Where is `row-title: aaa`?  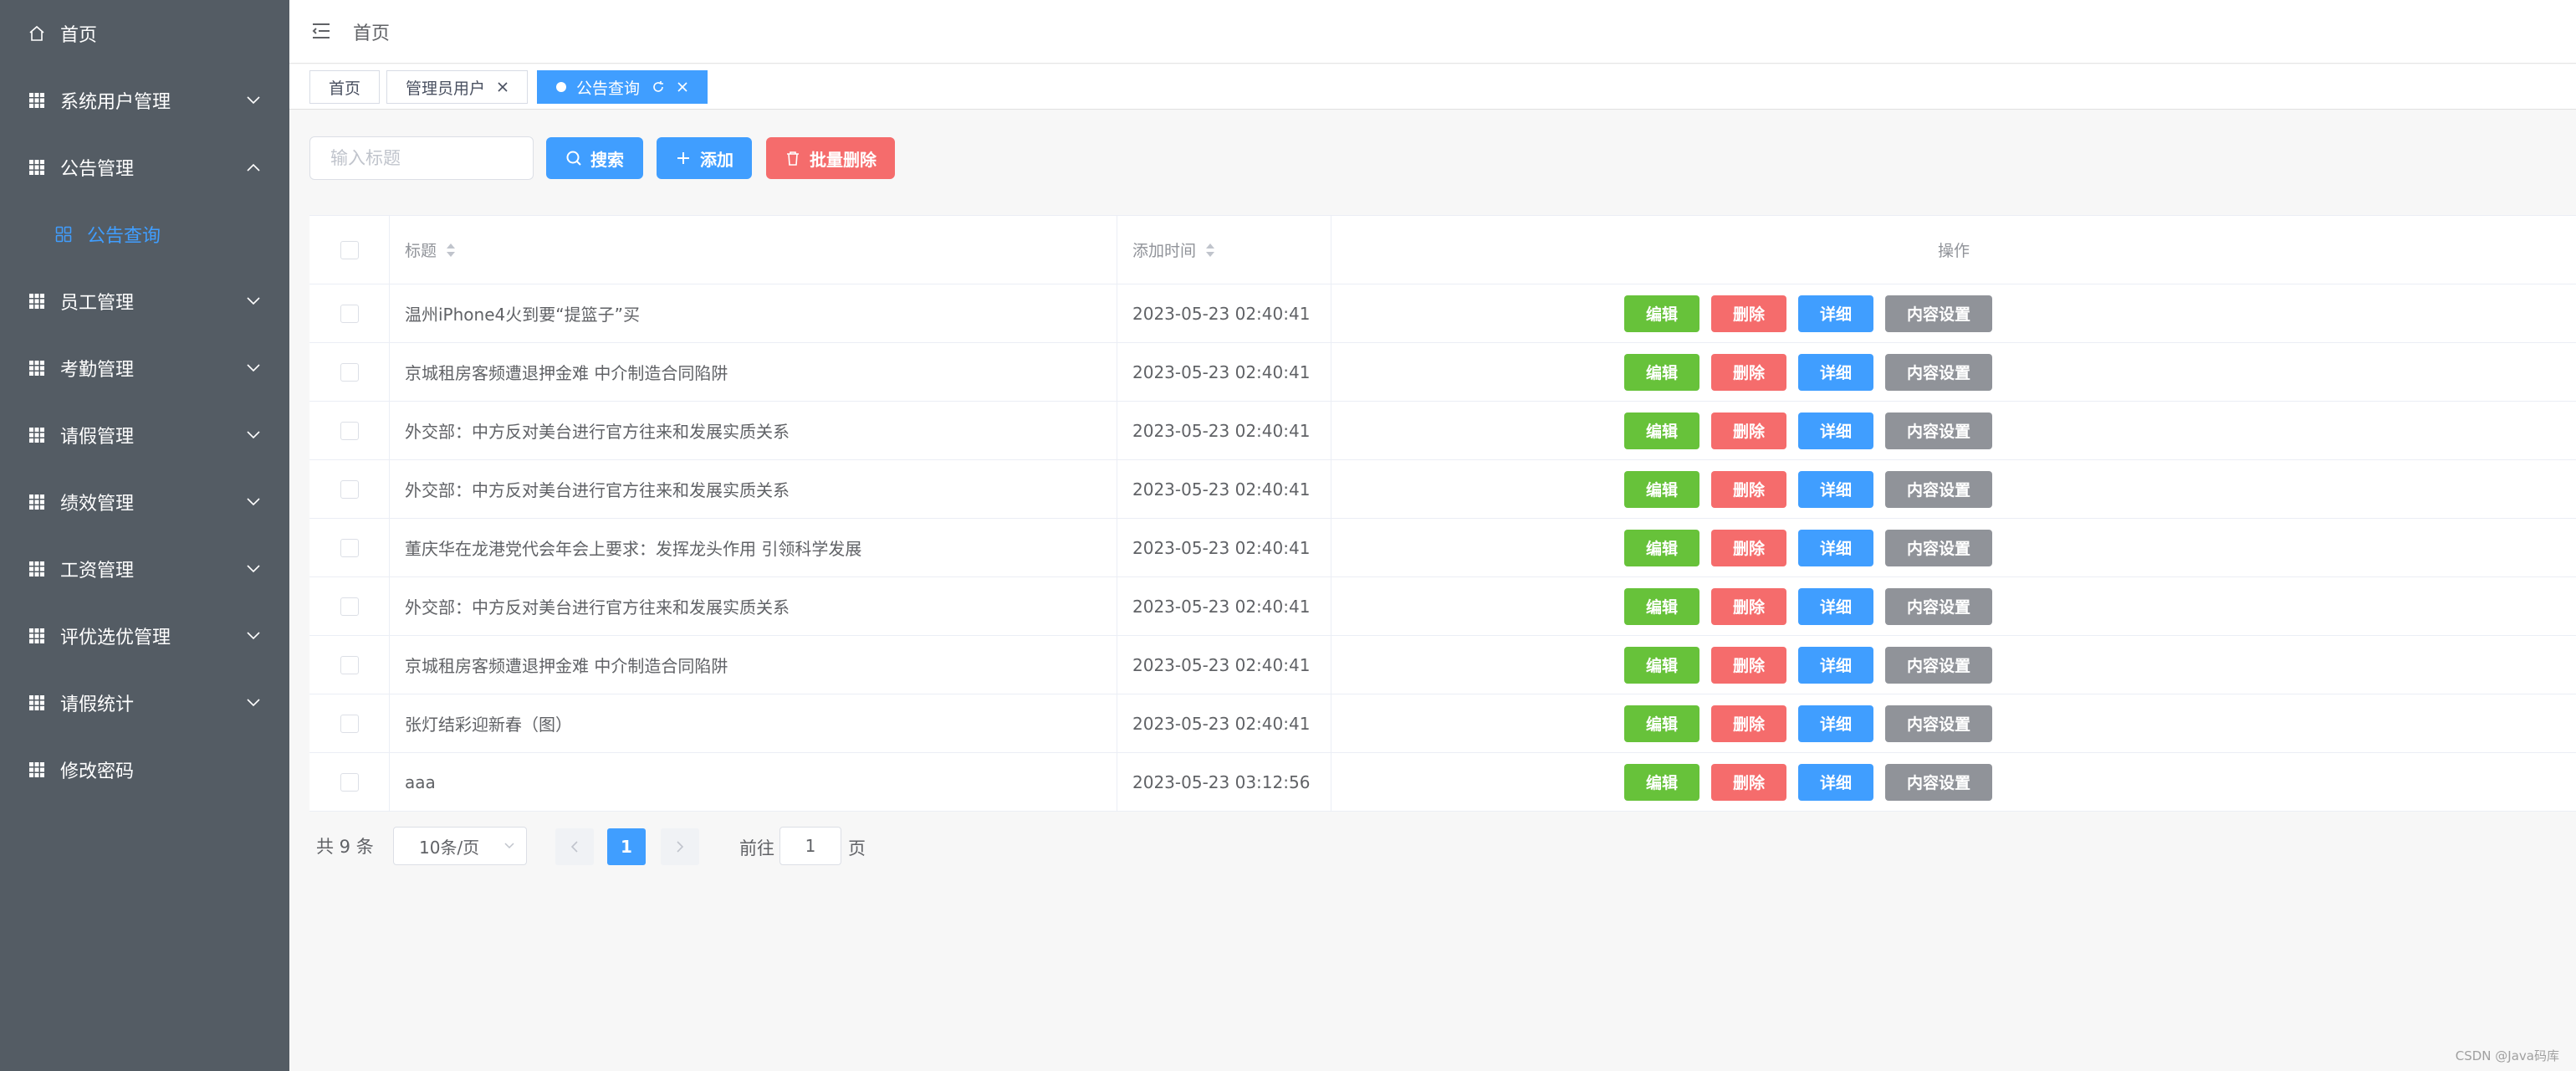
row-title: aaa is located at coordinates (420, 781).